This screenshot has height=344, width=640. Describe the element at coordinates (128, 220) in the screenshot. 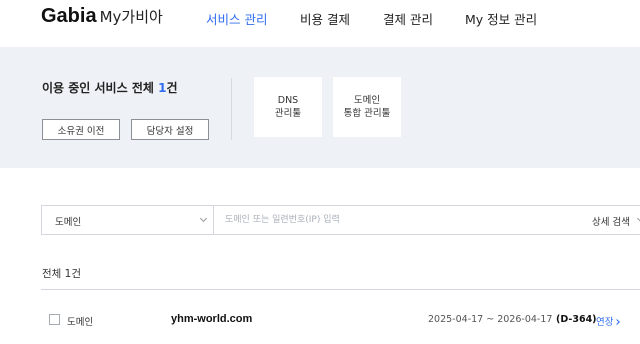

I see `category-select: 도메인` at that location.